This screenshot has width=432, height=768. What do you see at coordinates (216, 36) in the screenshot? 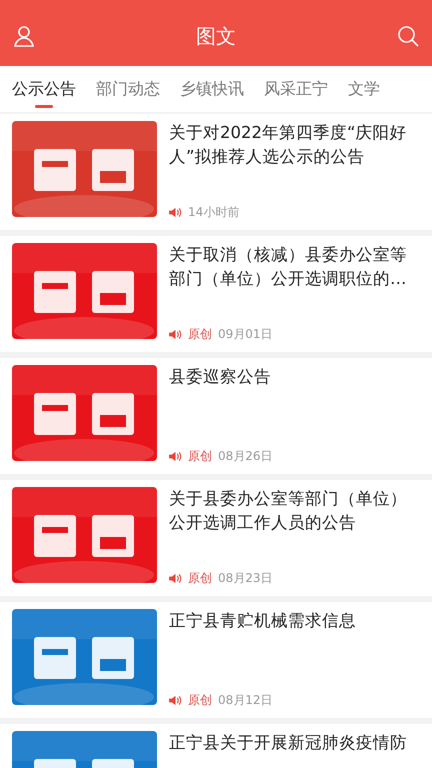
I see `page-title: 图文` at bounding box center [216, 36].